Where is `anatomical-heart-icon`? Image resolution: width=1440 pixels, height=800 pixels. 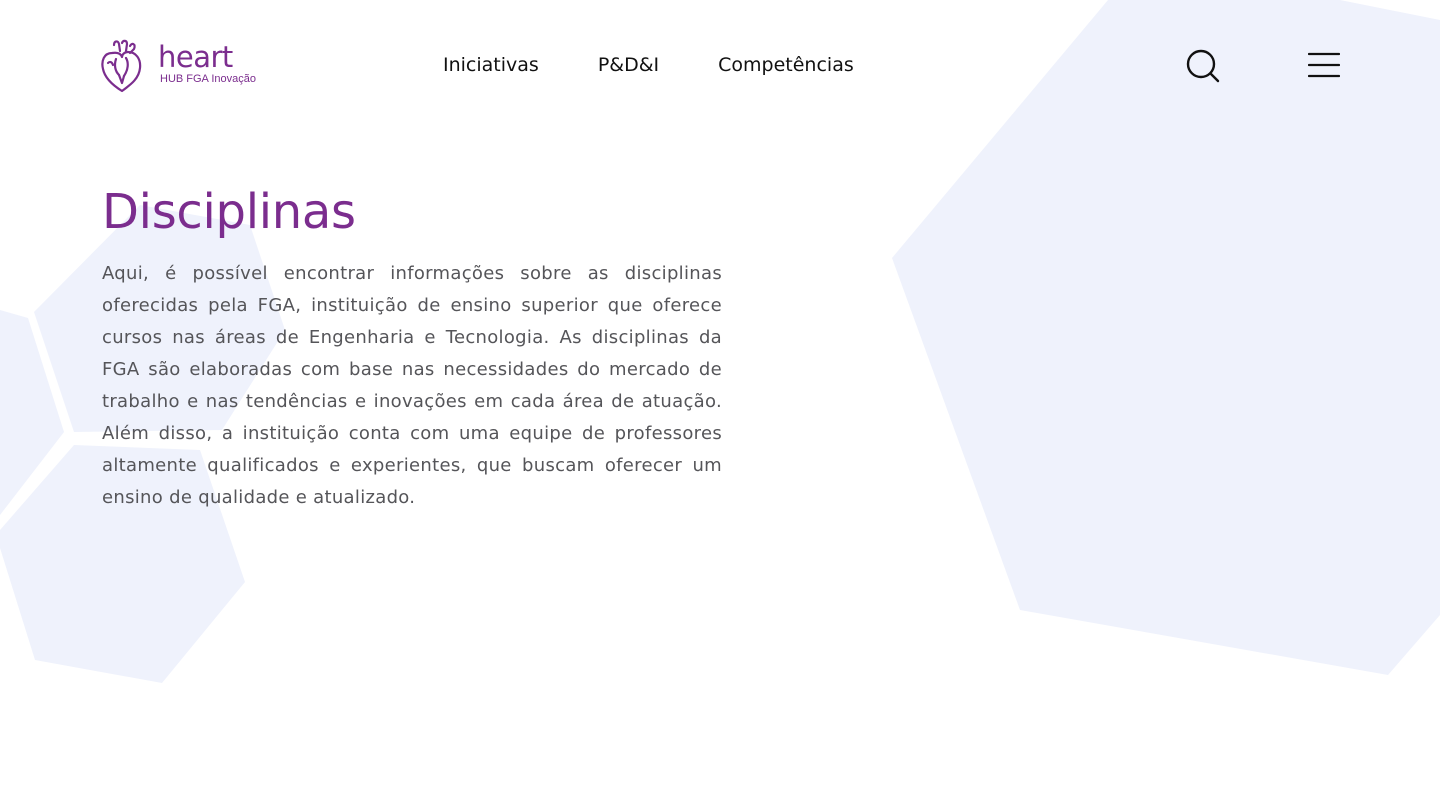
anatomical-heart-icon is located at coordinates (121, 66).